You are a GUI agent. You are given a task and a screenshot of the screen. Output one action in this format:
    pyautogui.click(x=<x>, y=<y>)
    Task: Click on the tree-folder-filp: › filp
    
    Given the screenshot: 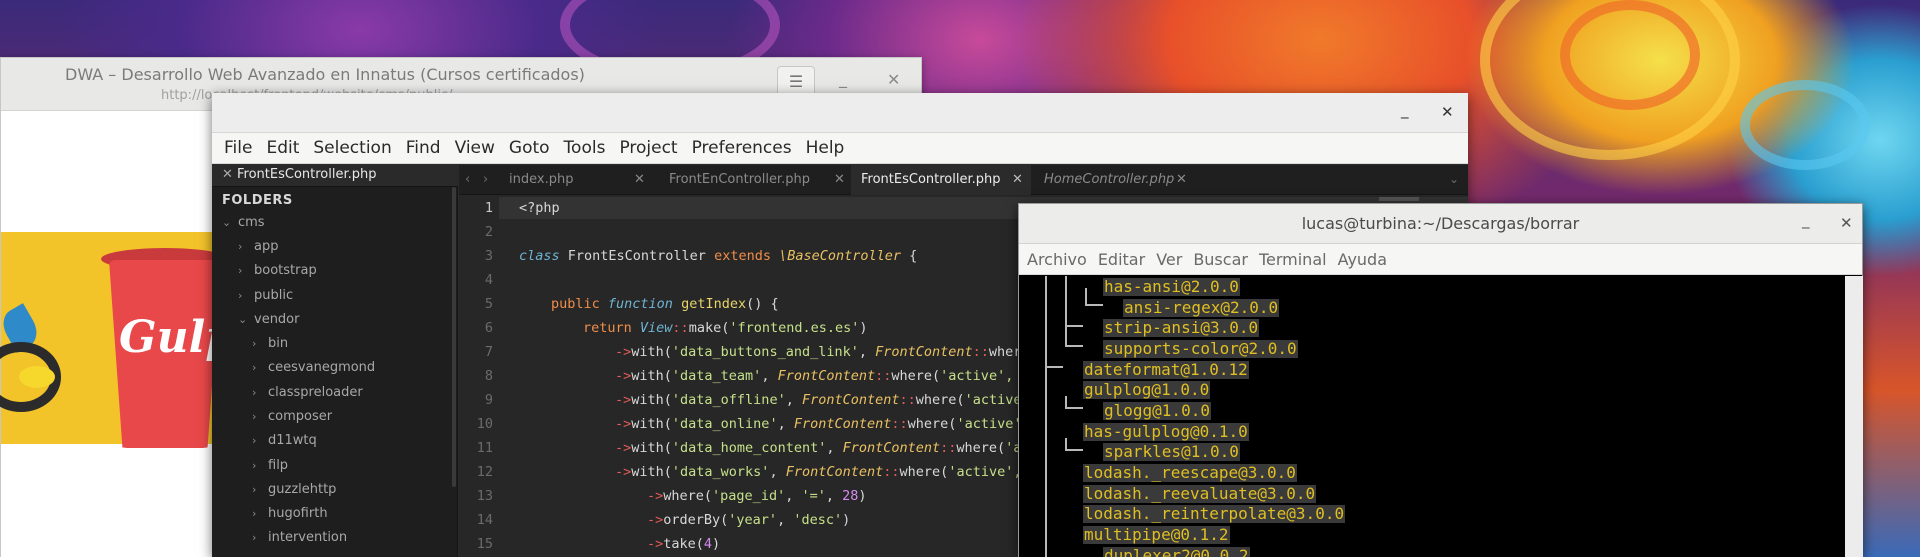 What is the action you would take?
    pyautogui.click(x=270, y=465)
    